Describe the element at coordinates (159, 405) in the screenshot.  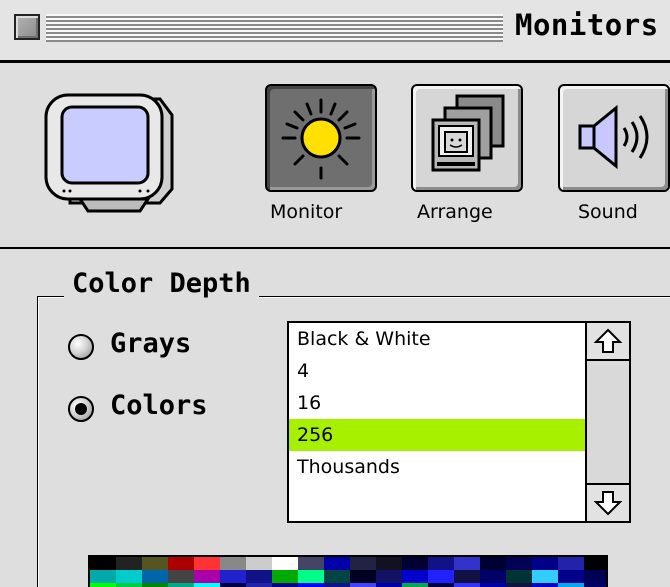
I see `colors-radio-label: Colors` at that location.